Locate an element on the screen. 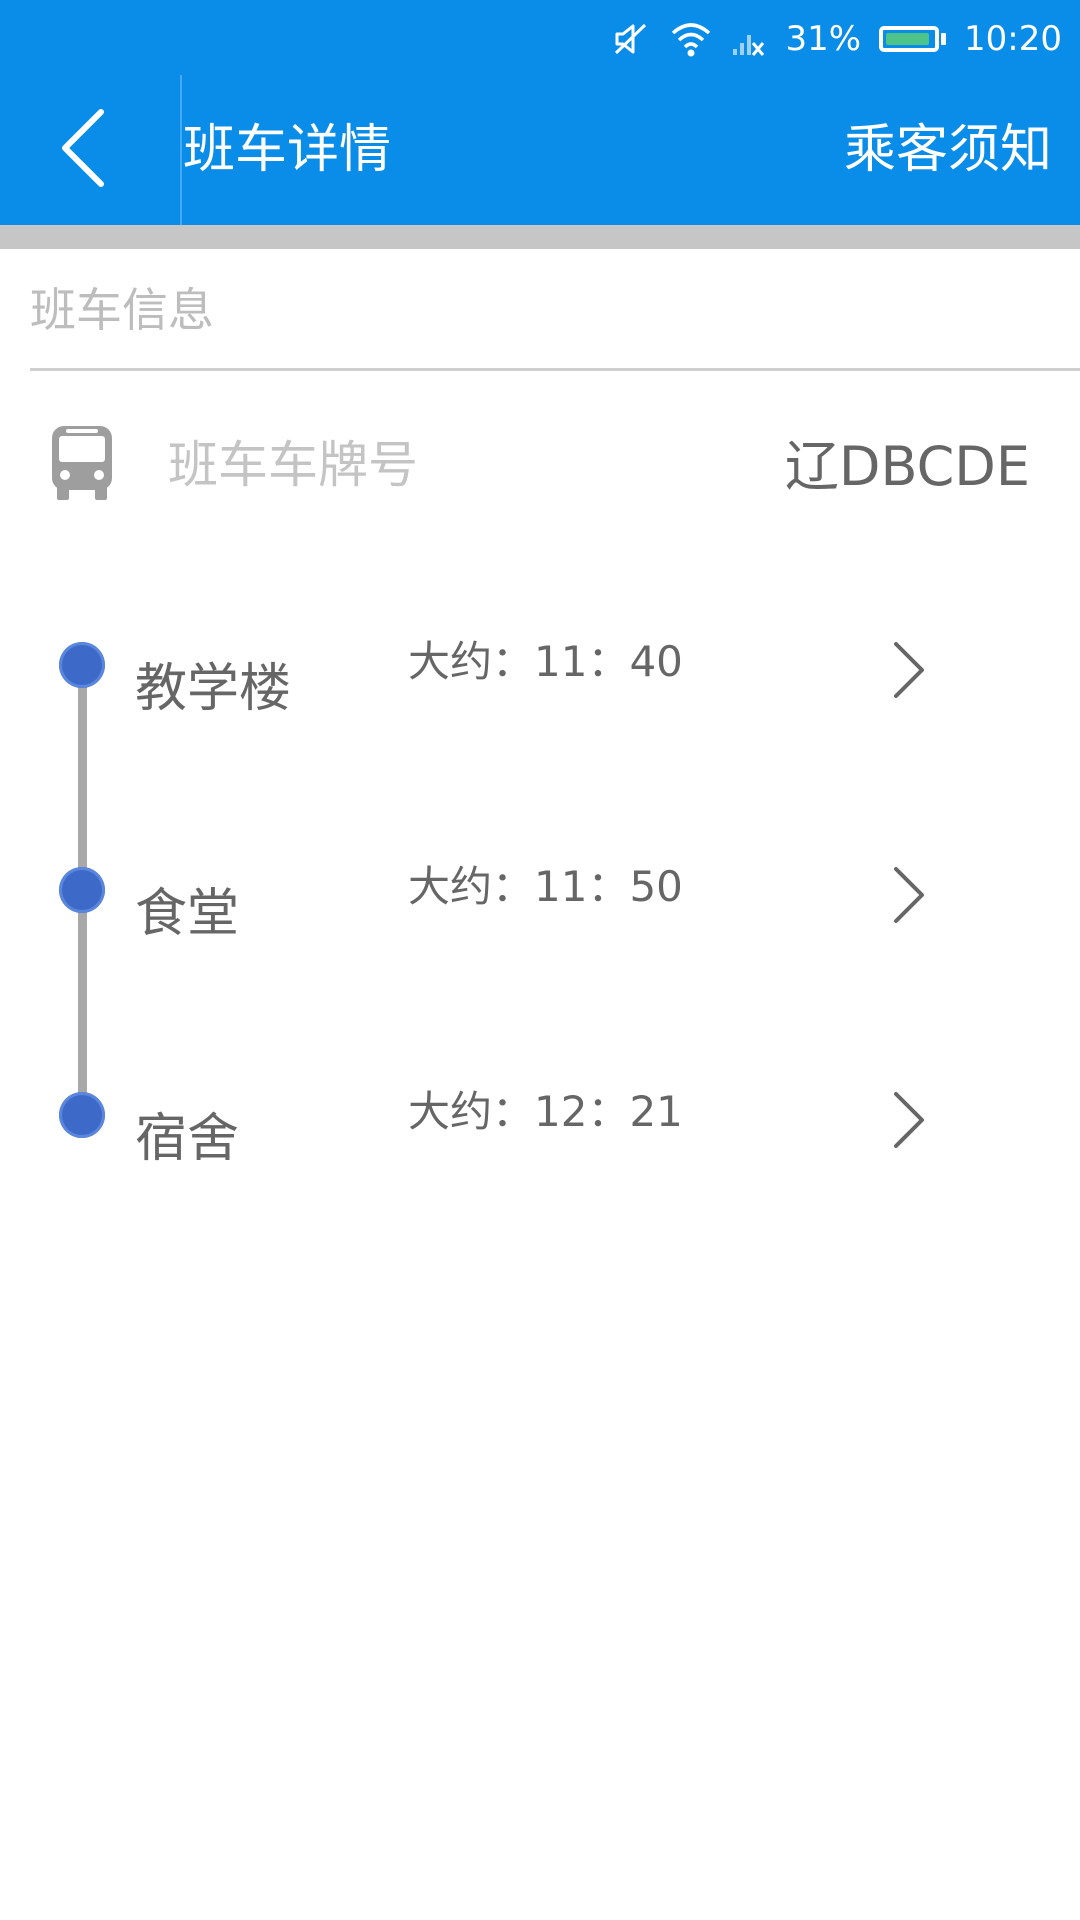 The width and height of the screenshot is (1080, 1920). toolbar: 班车详情 乘客须知 is located at coordinates (540, 150).